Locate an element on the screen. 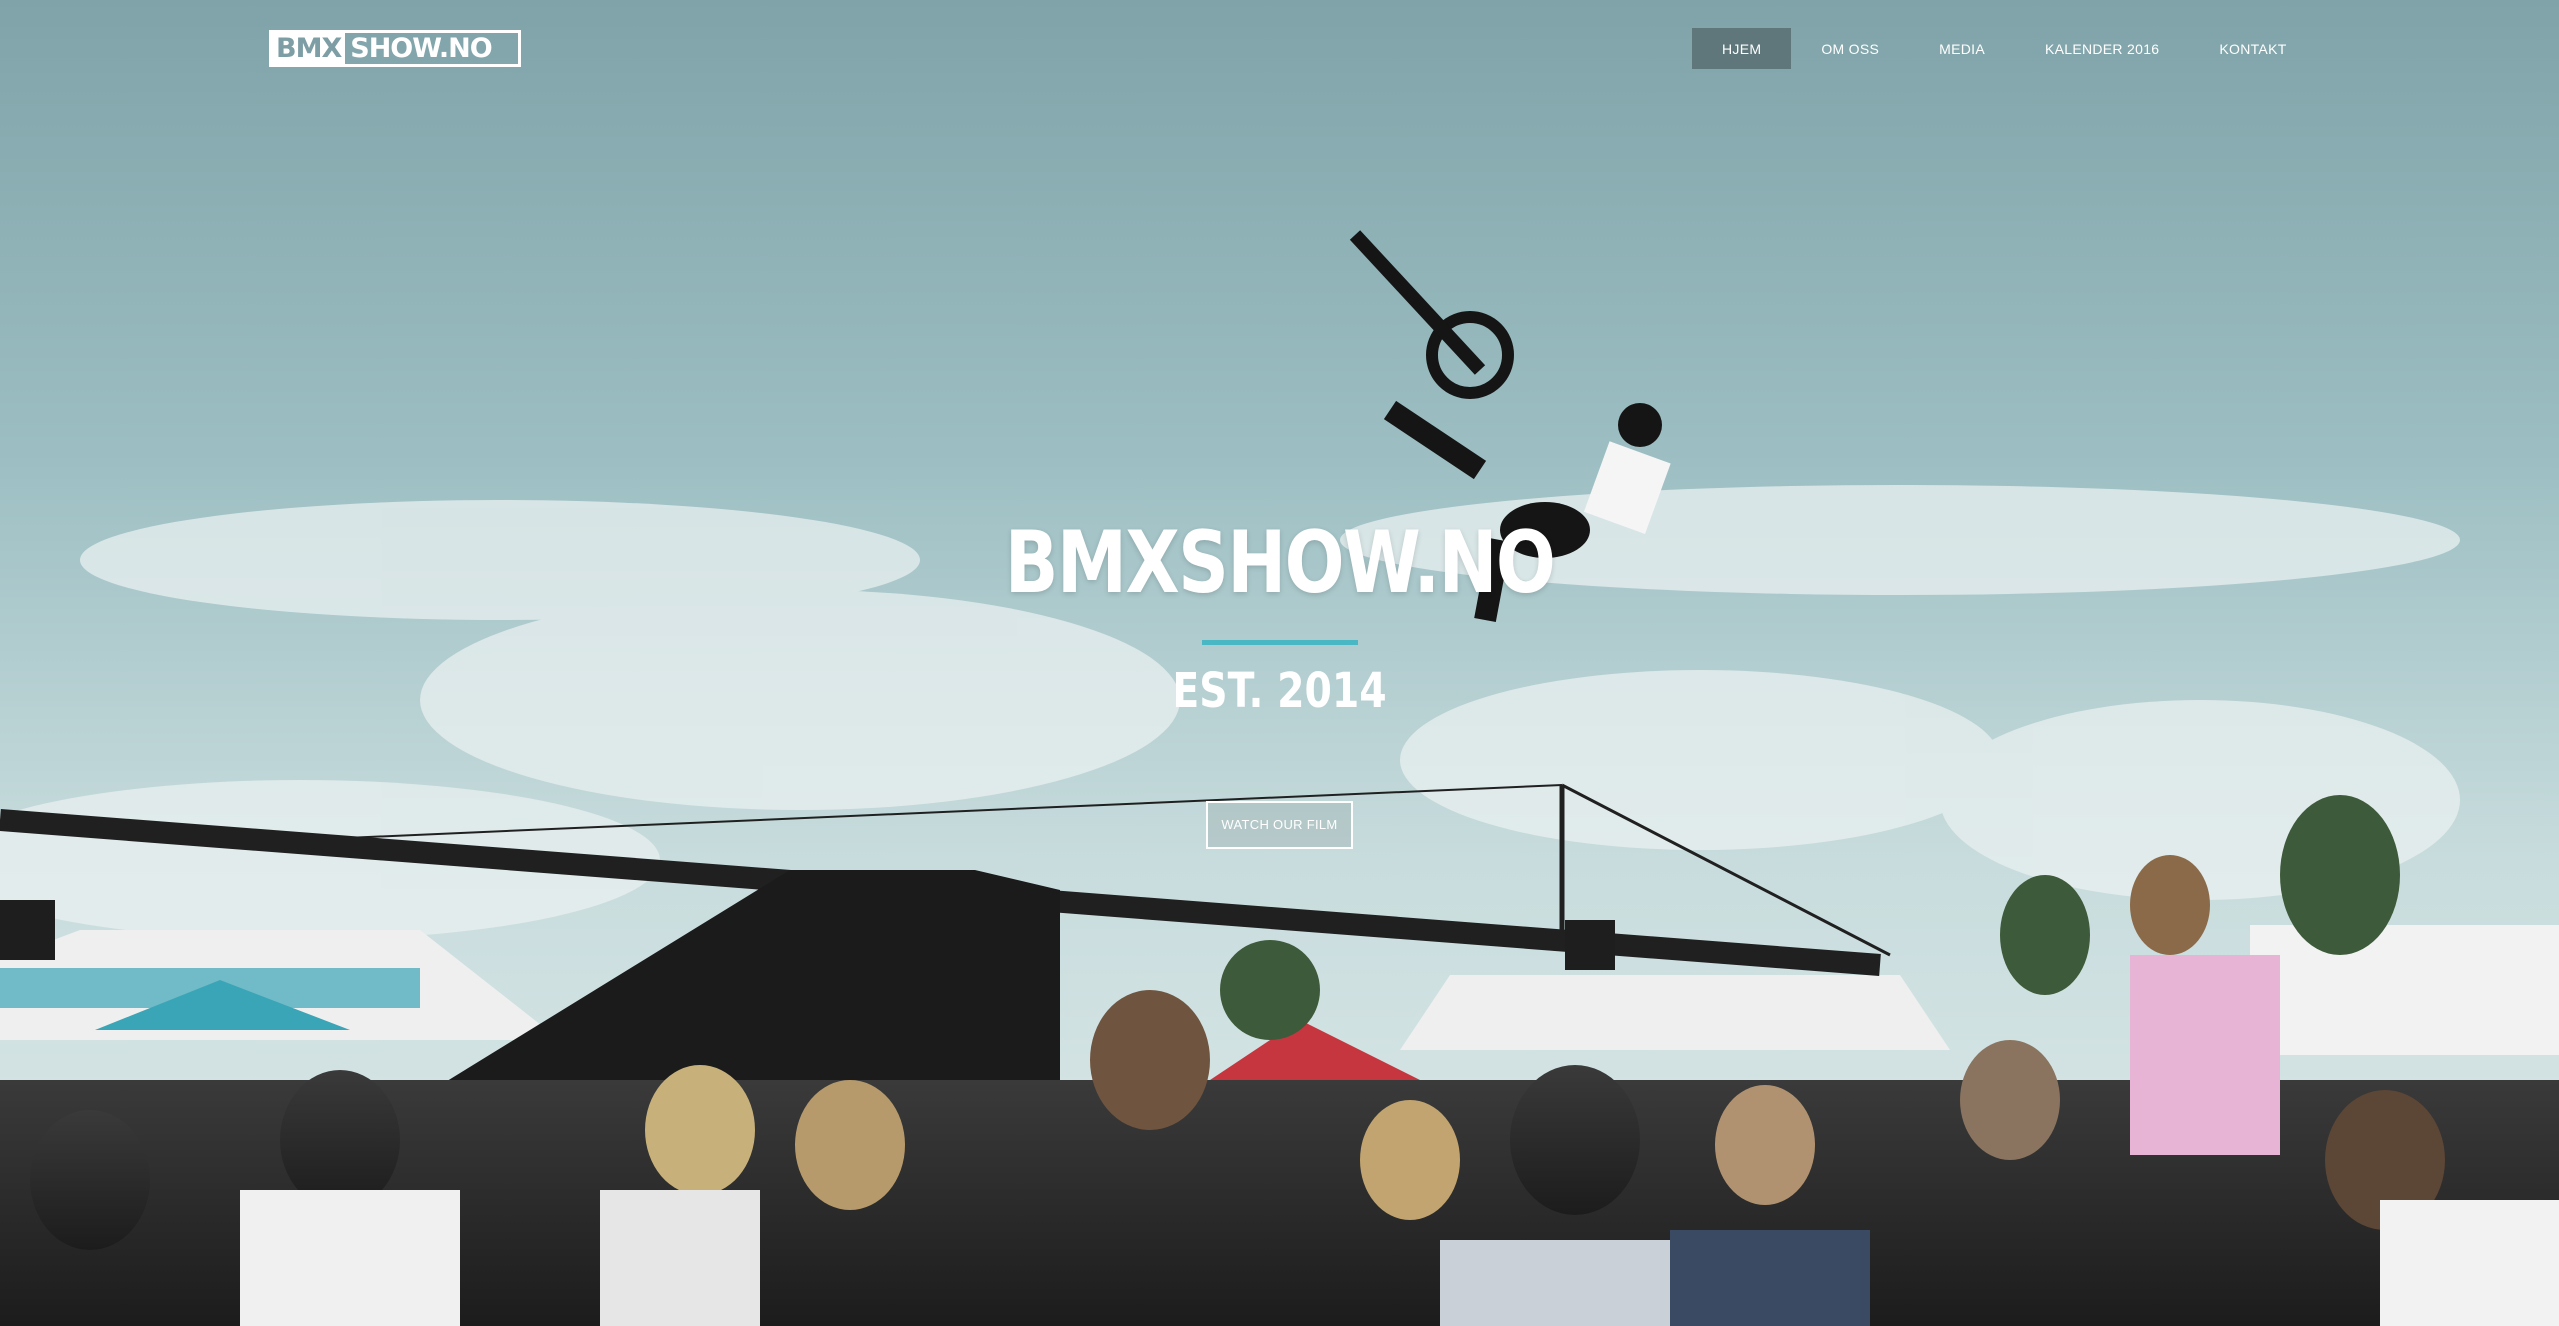 The width and height of the screenshot is (2559, 1326). nav-item-om-oss: OM OSS is located at coordinates (1850, 48).